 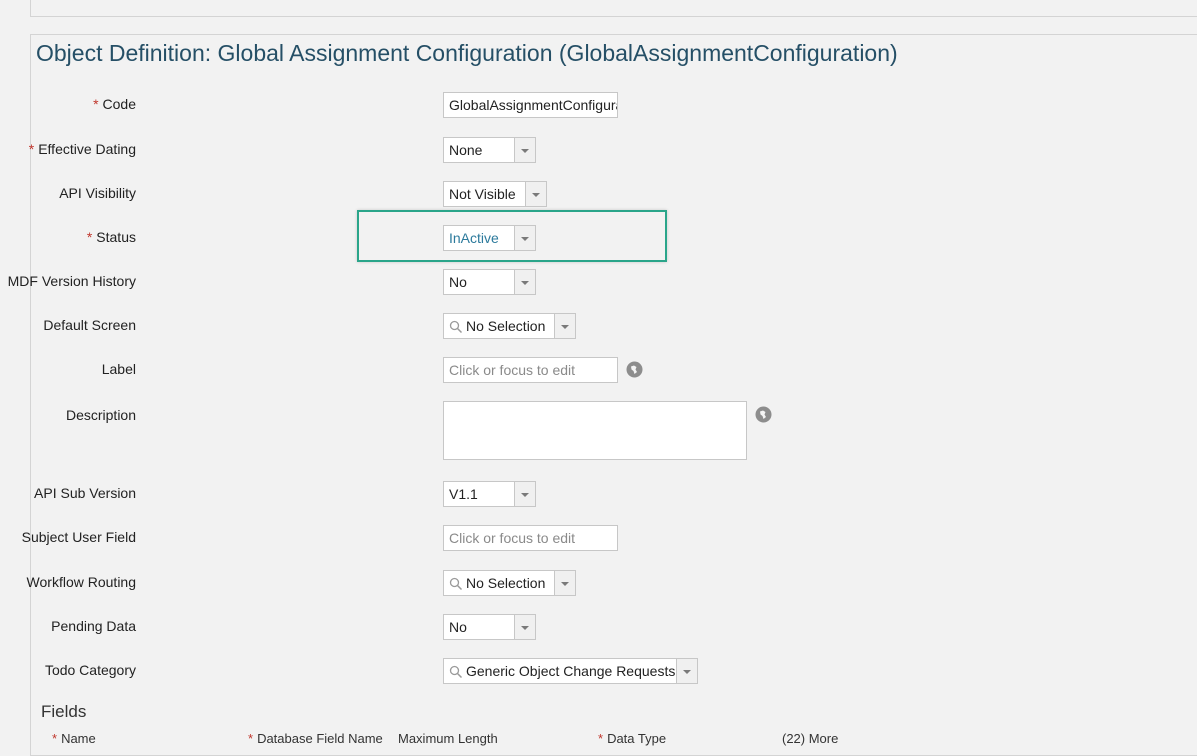 What do you see at coordinates (81, 582) in the screenshot?
I see `workflow-routing-label: Workflow Routing` at bounding box center [81, 582].